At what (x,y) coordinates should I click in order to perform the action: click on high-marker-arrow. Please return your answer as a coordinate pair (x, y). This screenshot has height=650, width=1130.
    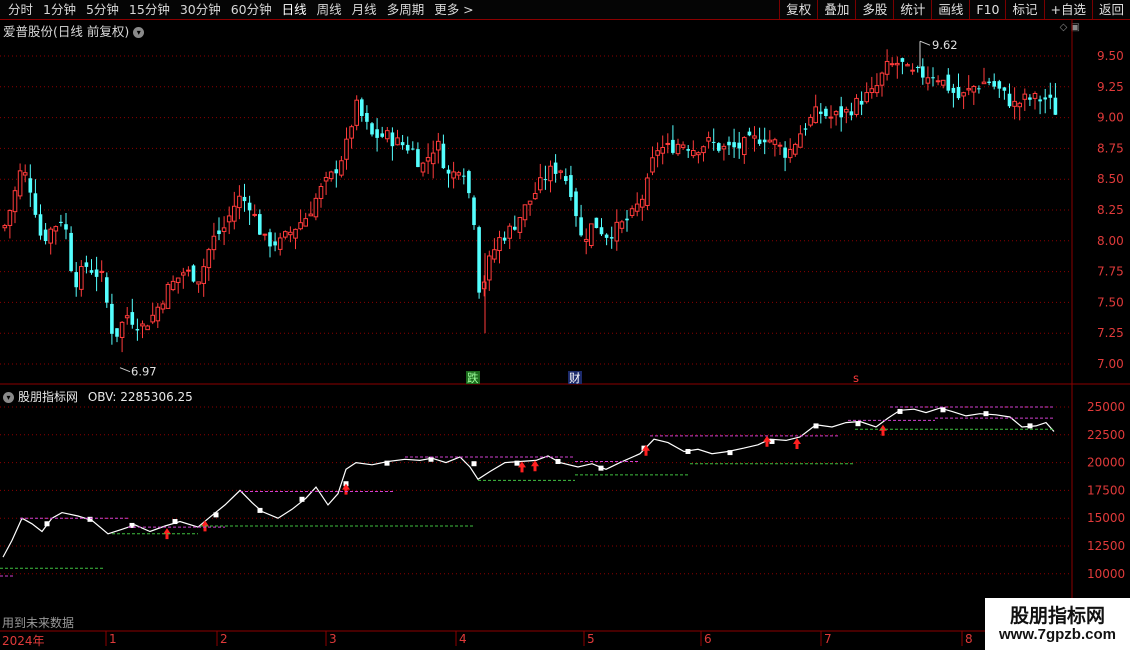
    Looking at the image, I should click on (925, 43).